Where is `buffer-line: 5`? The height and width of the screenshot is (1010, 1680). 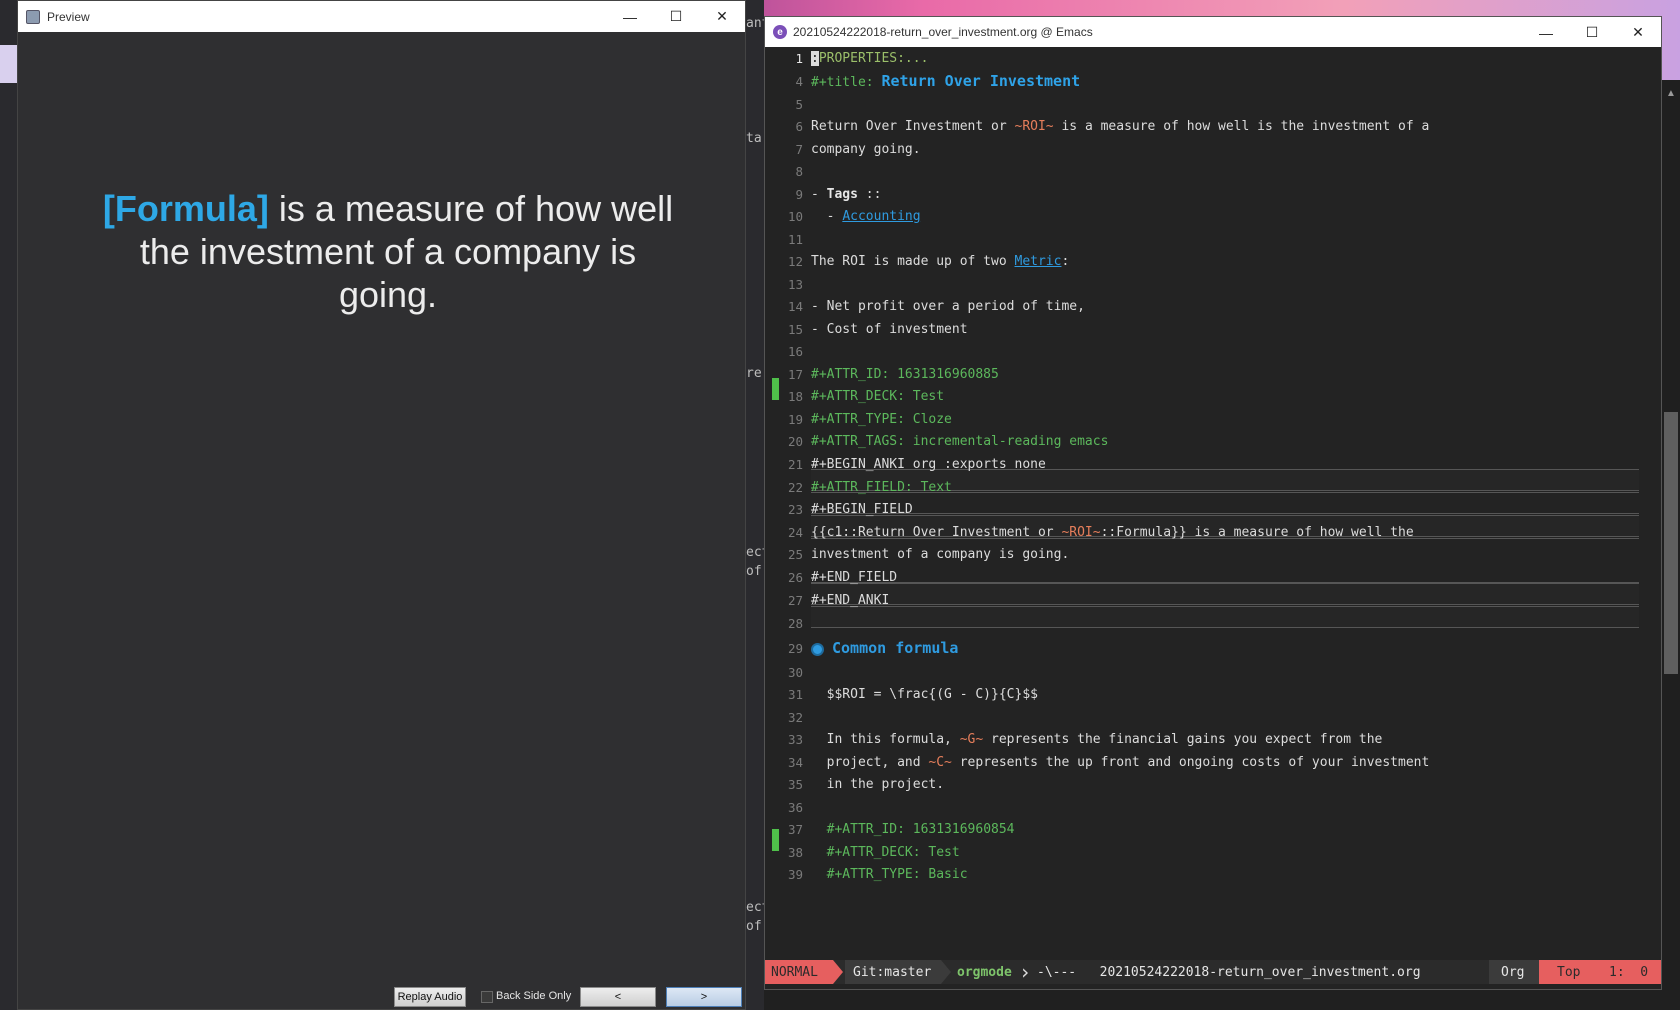 buffer-line: 5 is located at coordinates (1206, 104).